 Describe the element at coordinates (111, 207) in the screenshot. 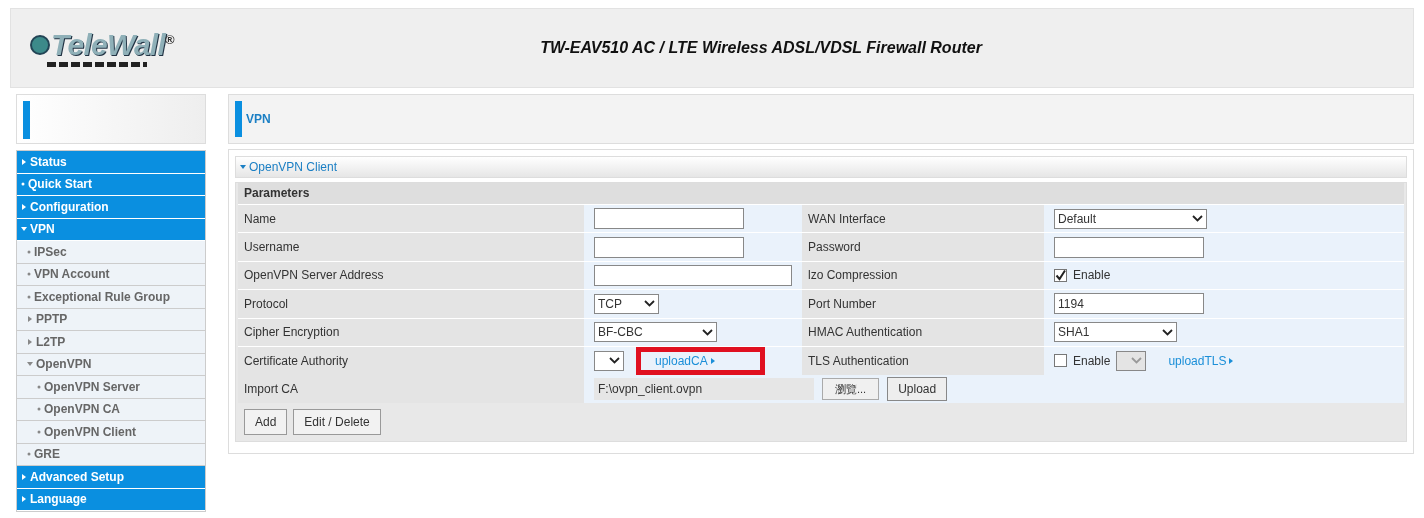

I see `menu-item: Configuration` at that location.